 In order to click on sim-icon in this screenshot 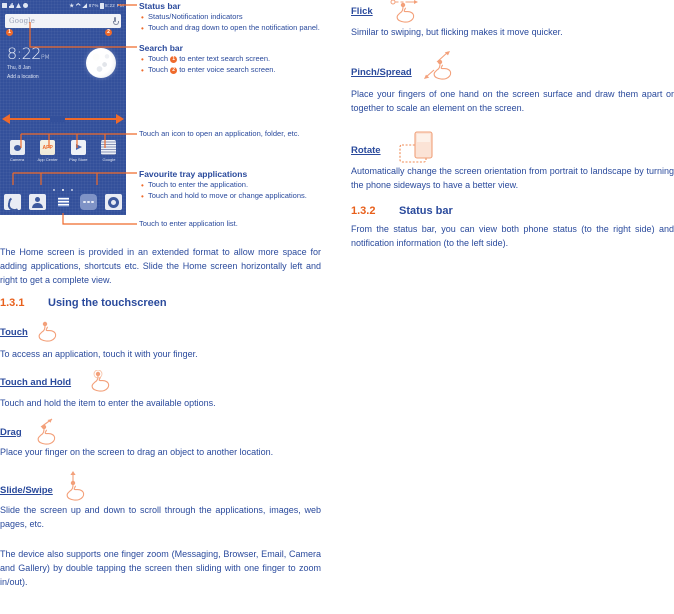, I will do `click(4, 5)`.